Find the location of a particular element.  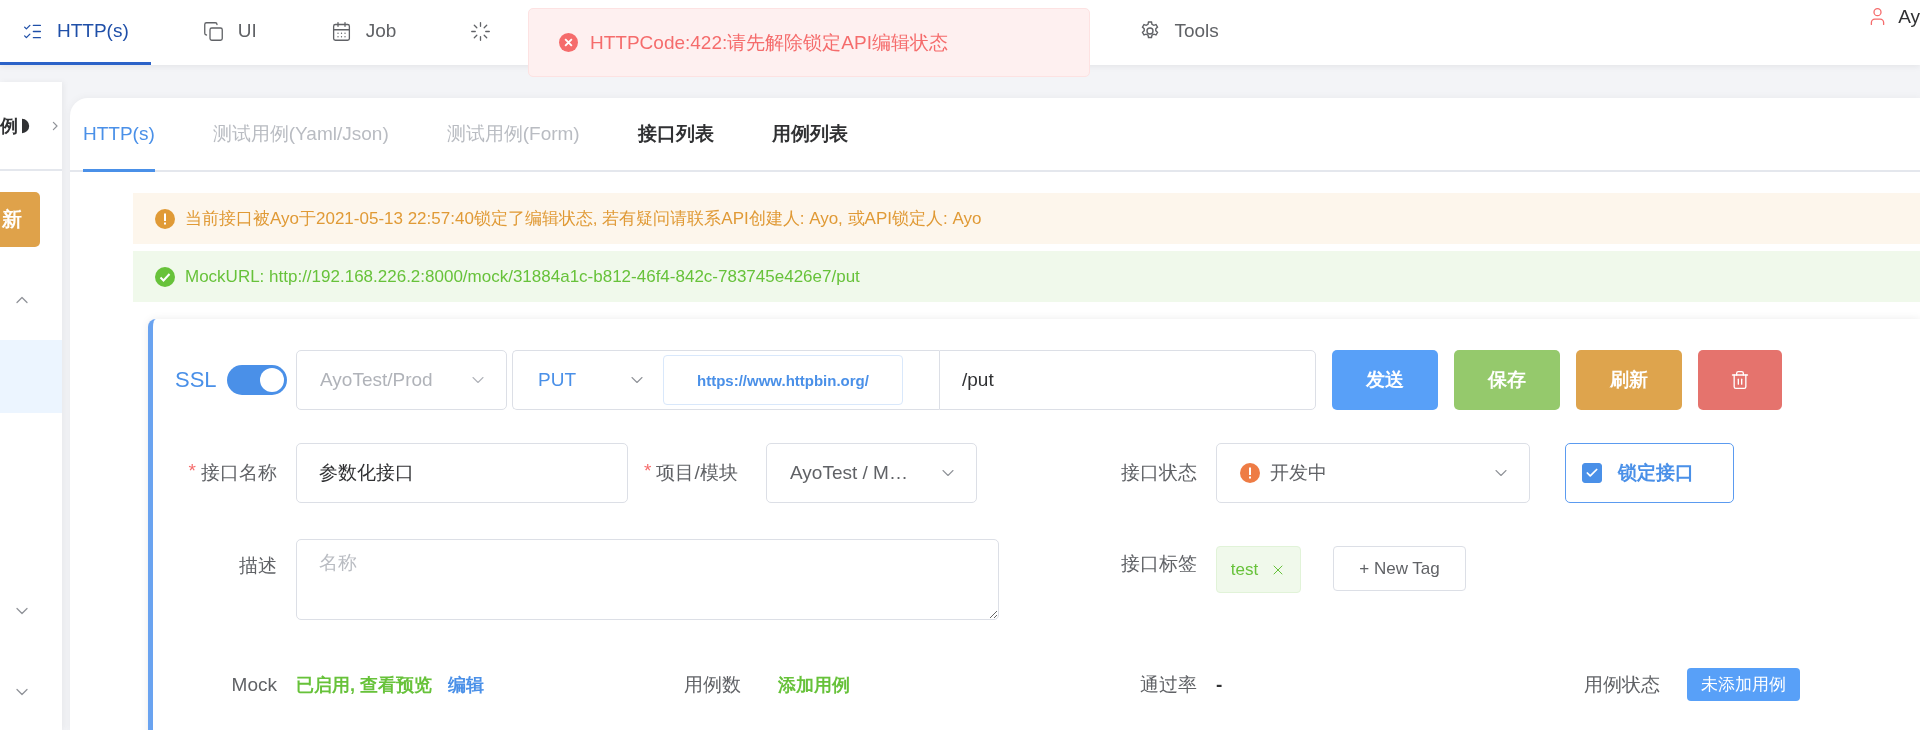

alert-text: MockURL: http://192.168.226.2:8000/mock/31884a1c-b812-46f4-842c-783745e426e7/put is located at coordinates (522, 276).